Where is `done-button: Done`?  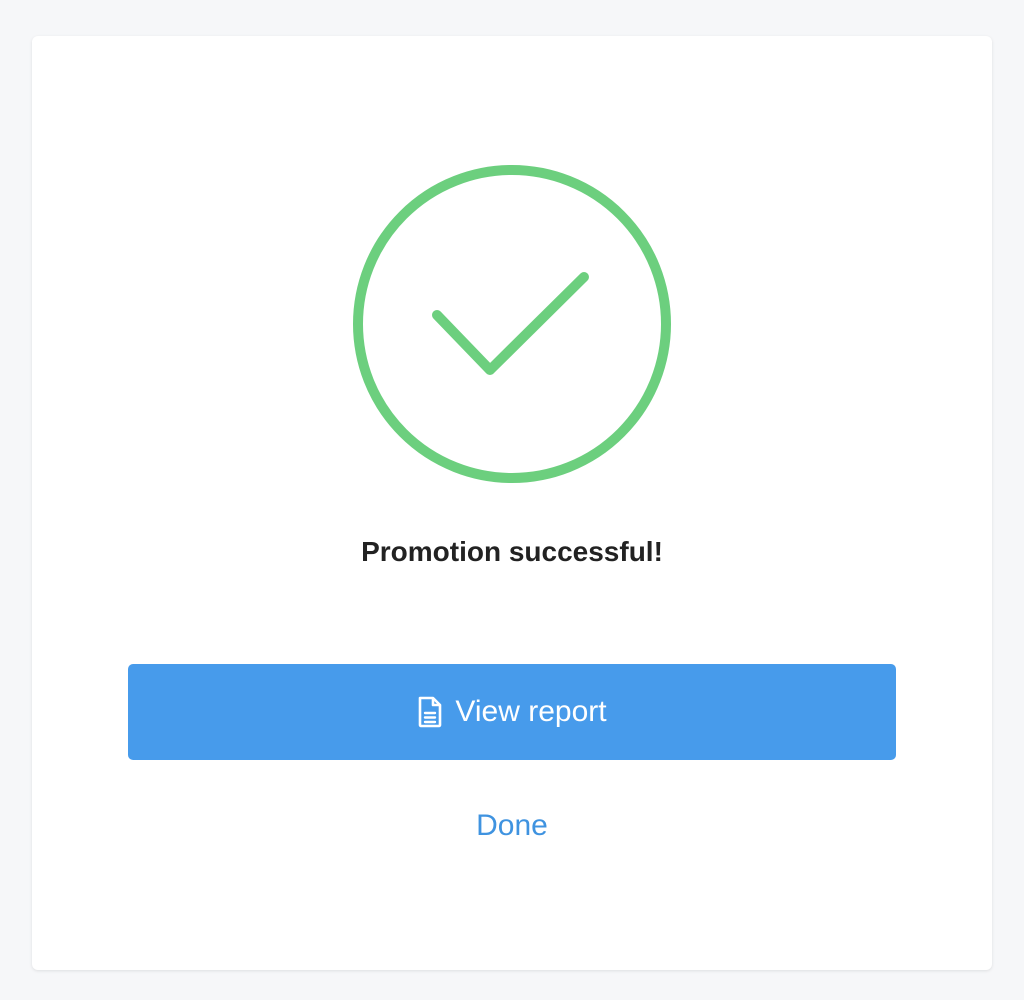
done-button: Done is located at coordinates (512, 826).